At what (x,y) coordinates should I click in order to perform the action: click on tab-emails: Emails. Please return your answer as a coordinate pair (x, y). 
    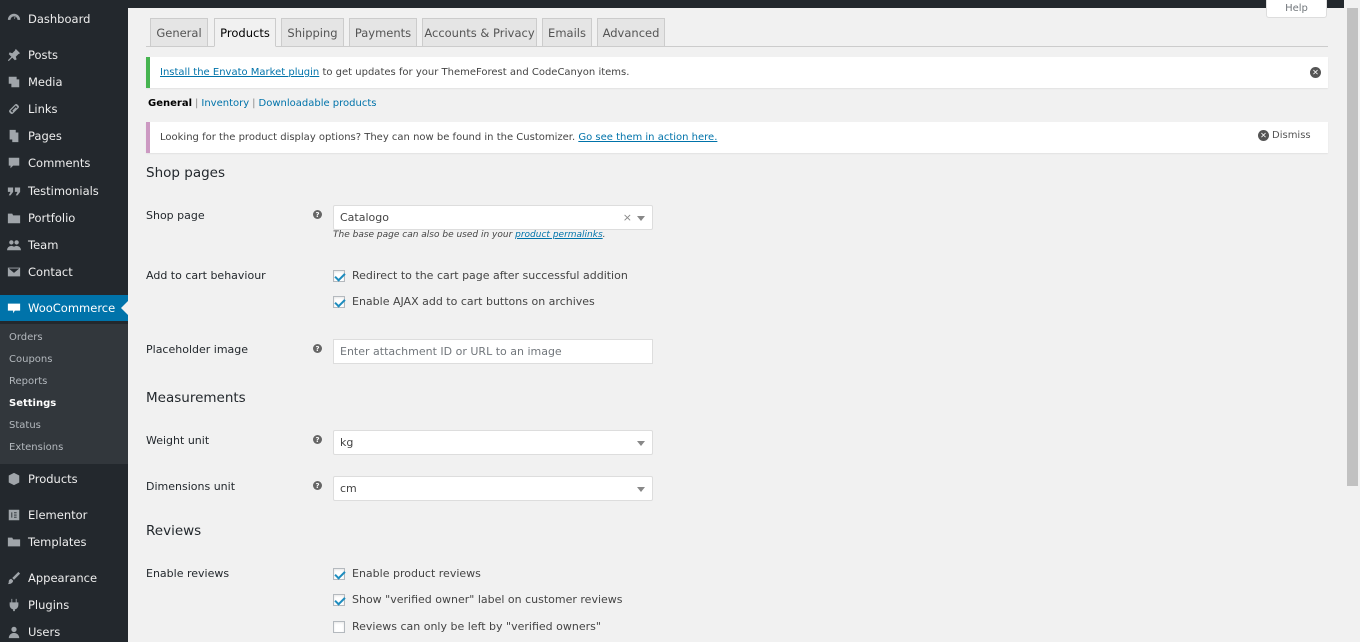
    Looking at the image, I should click on (567, 32).